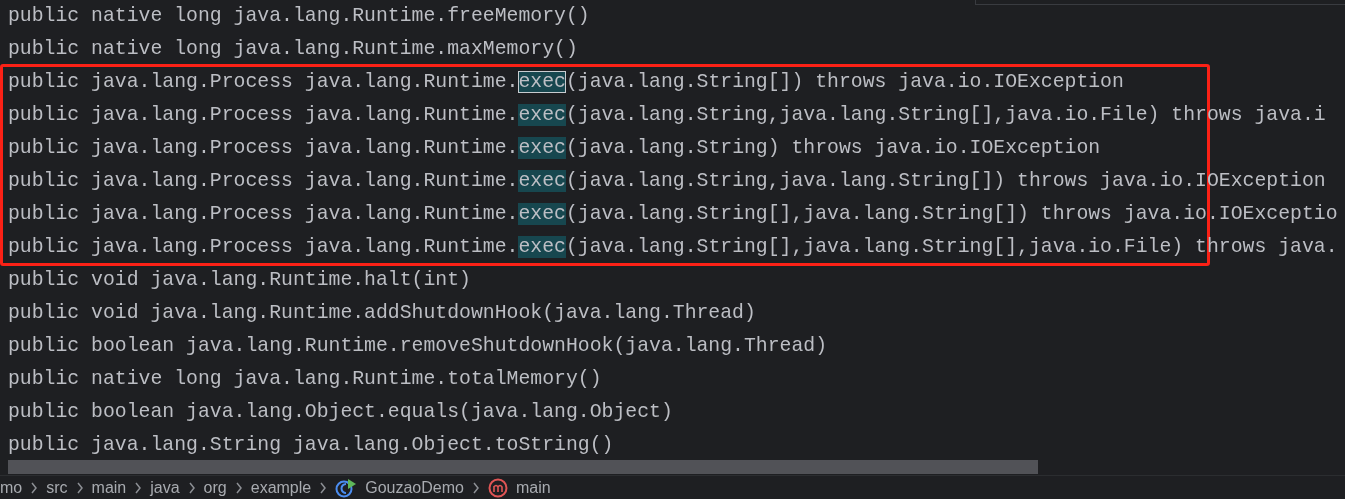 This screenshot has height=499, width=1345. I want to click on console-line: public boolean java.lang.Object.equals(java.lang.Object), so click(340, 412).